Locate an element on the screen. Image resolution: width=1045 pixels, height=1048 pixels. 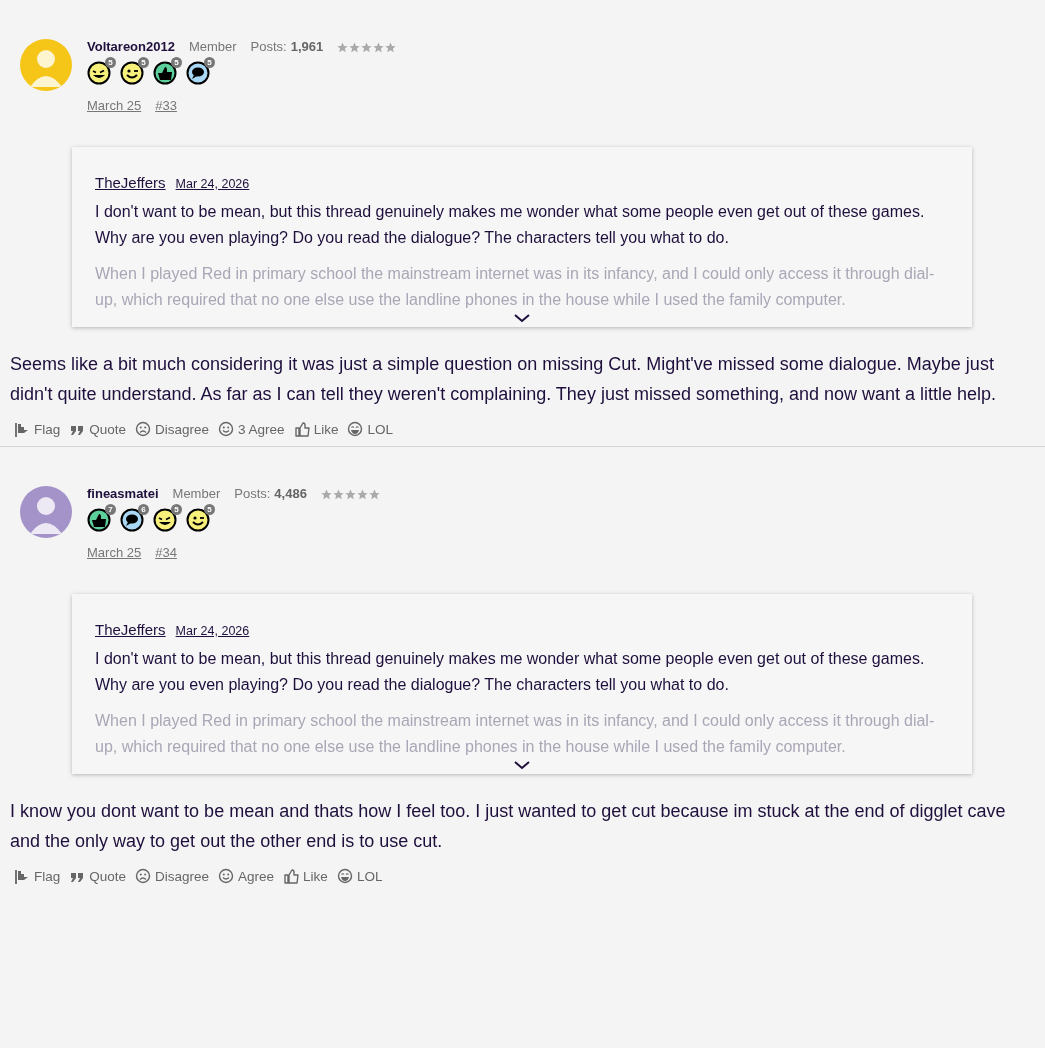
trophy-count: 7 is located at coordinates (110, 509).